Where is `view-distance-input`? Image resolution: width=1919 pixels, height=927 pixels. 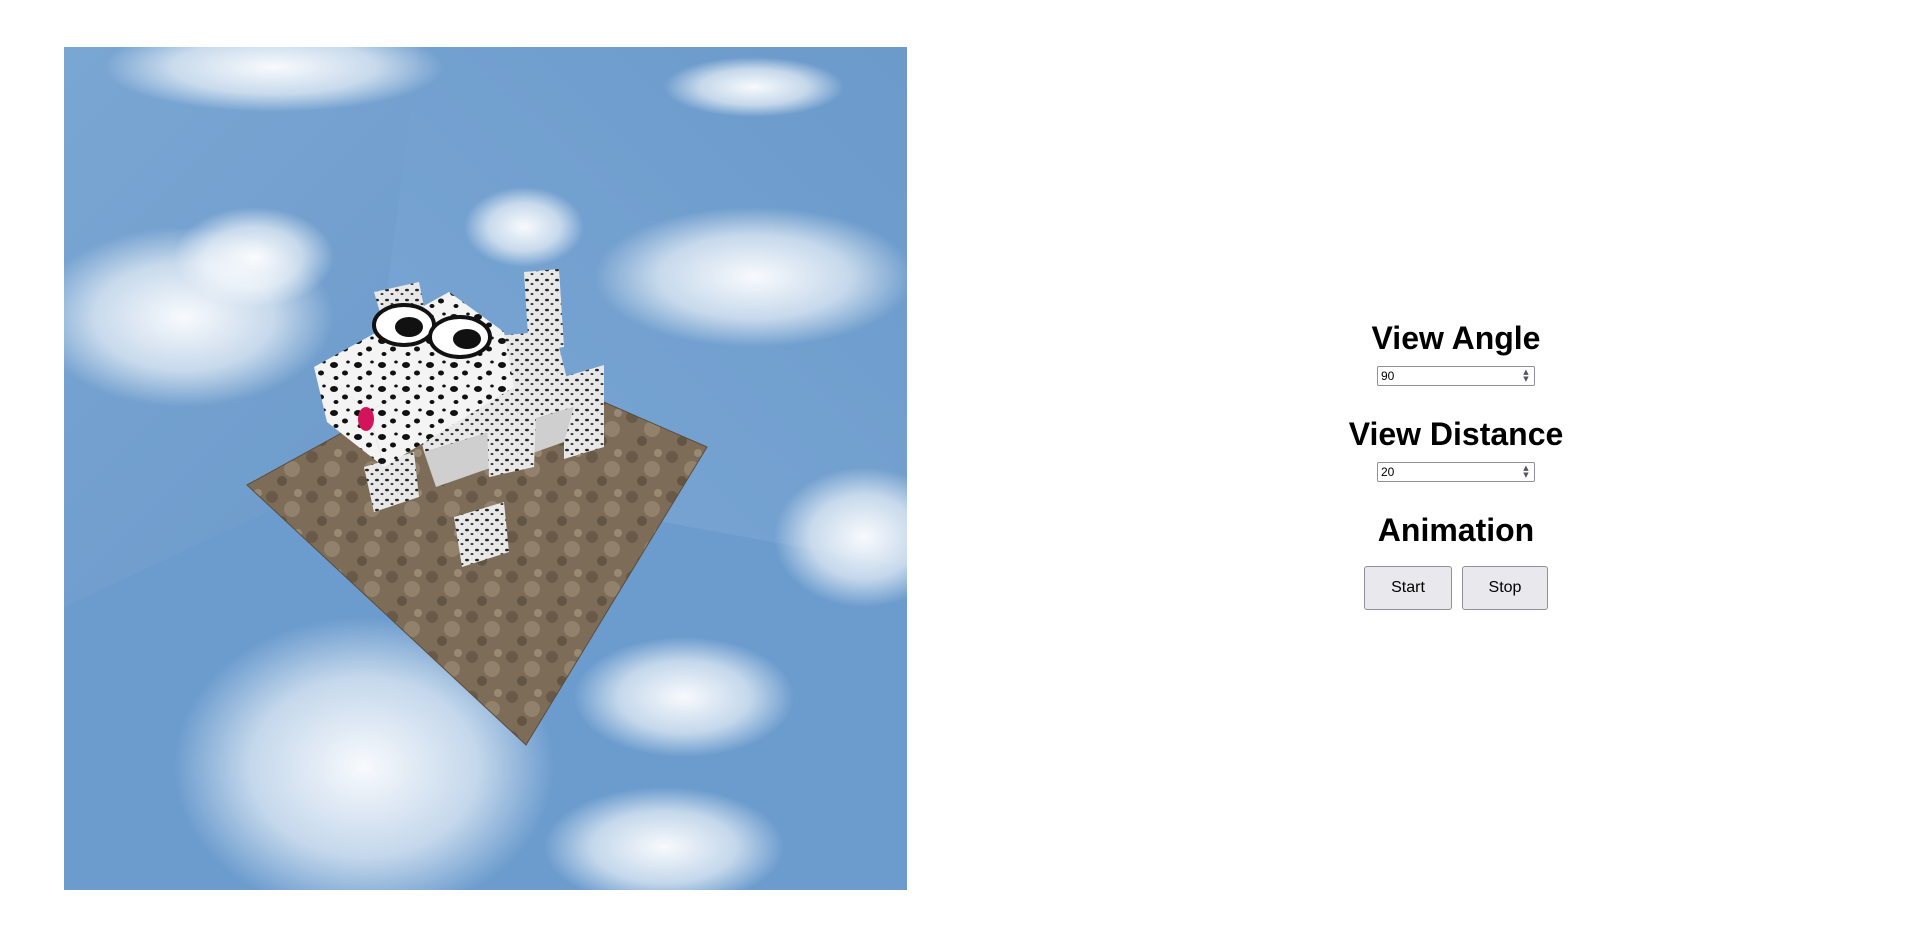
view-distance-input is located at coordinates (1446, 472).